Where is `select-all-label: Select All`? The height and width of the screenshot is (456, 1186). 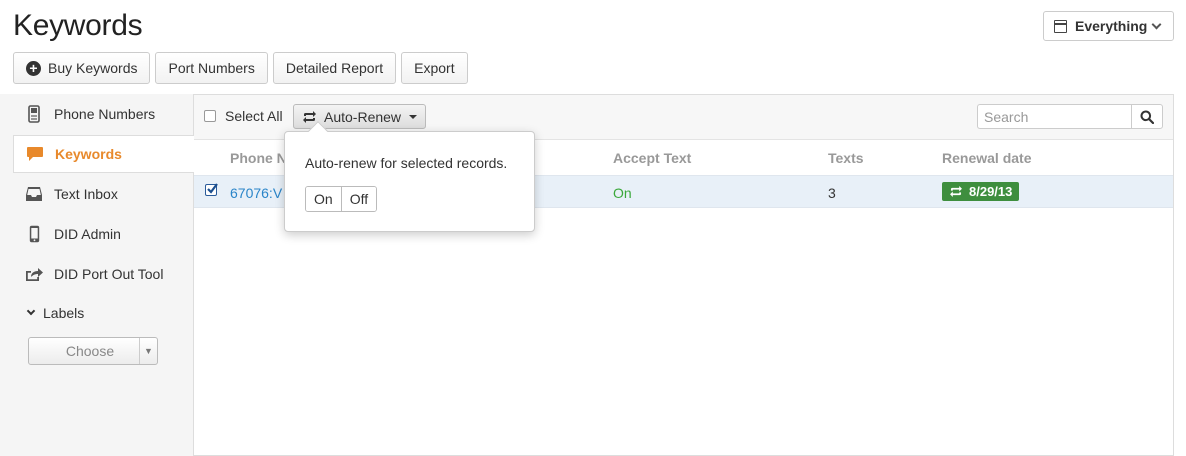
select-all-label: Select All is located at coordinates (254, 116).